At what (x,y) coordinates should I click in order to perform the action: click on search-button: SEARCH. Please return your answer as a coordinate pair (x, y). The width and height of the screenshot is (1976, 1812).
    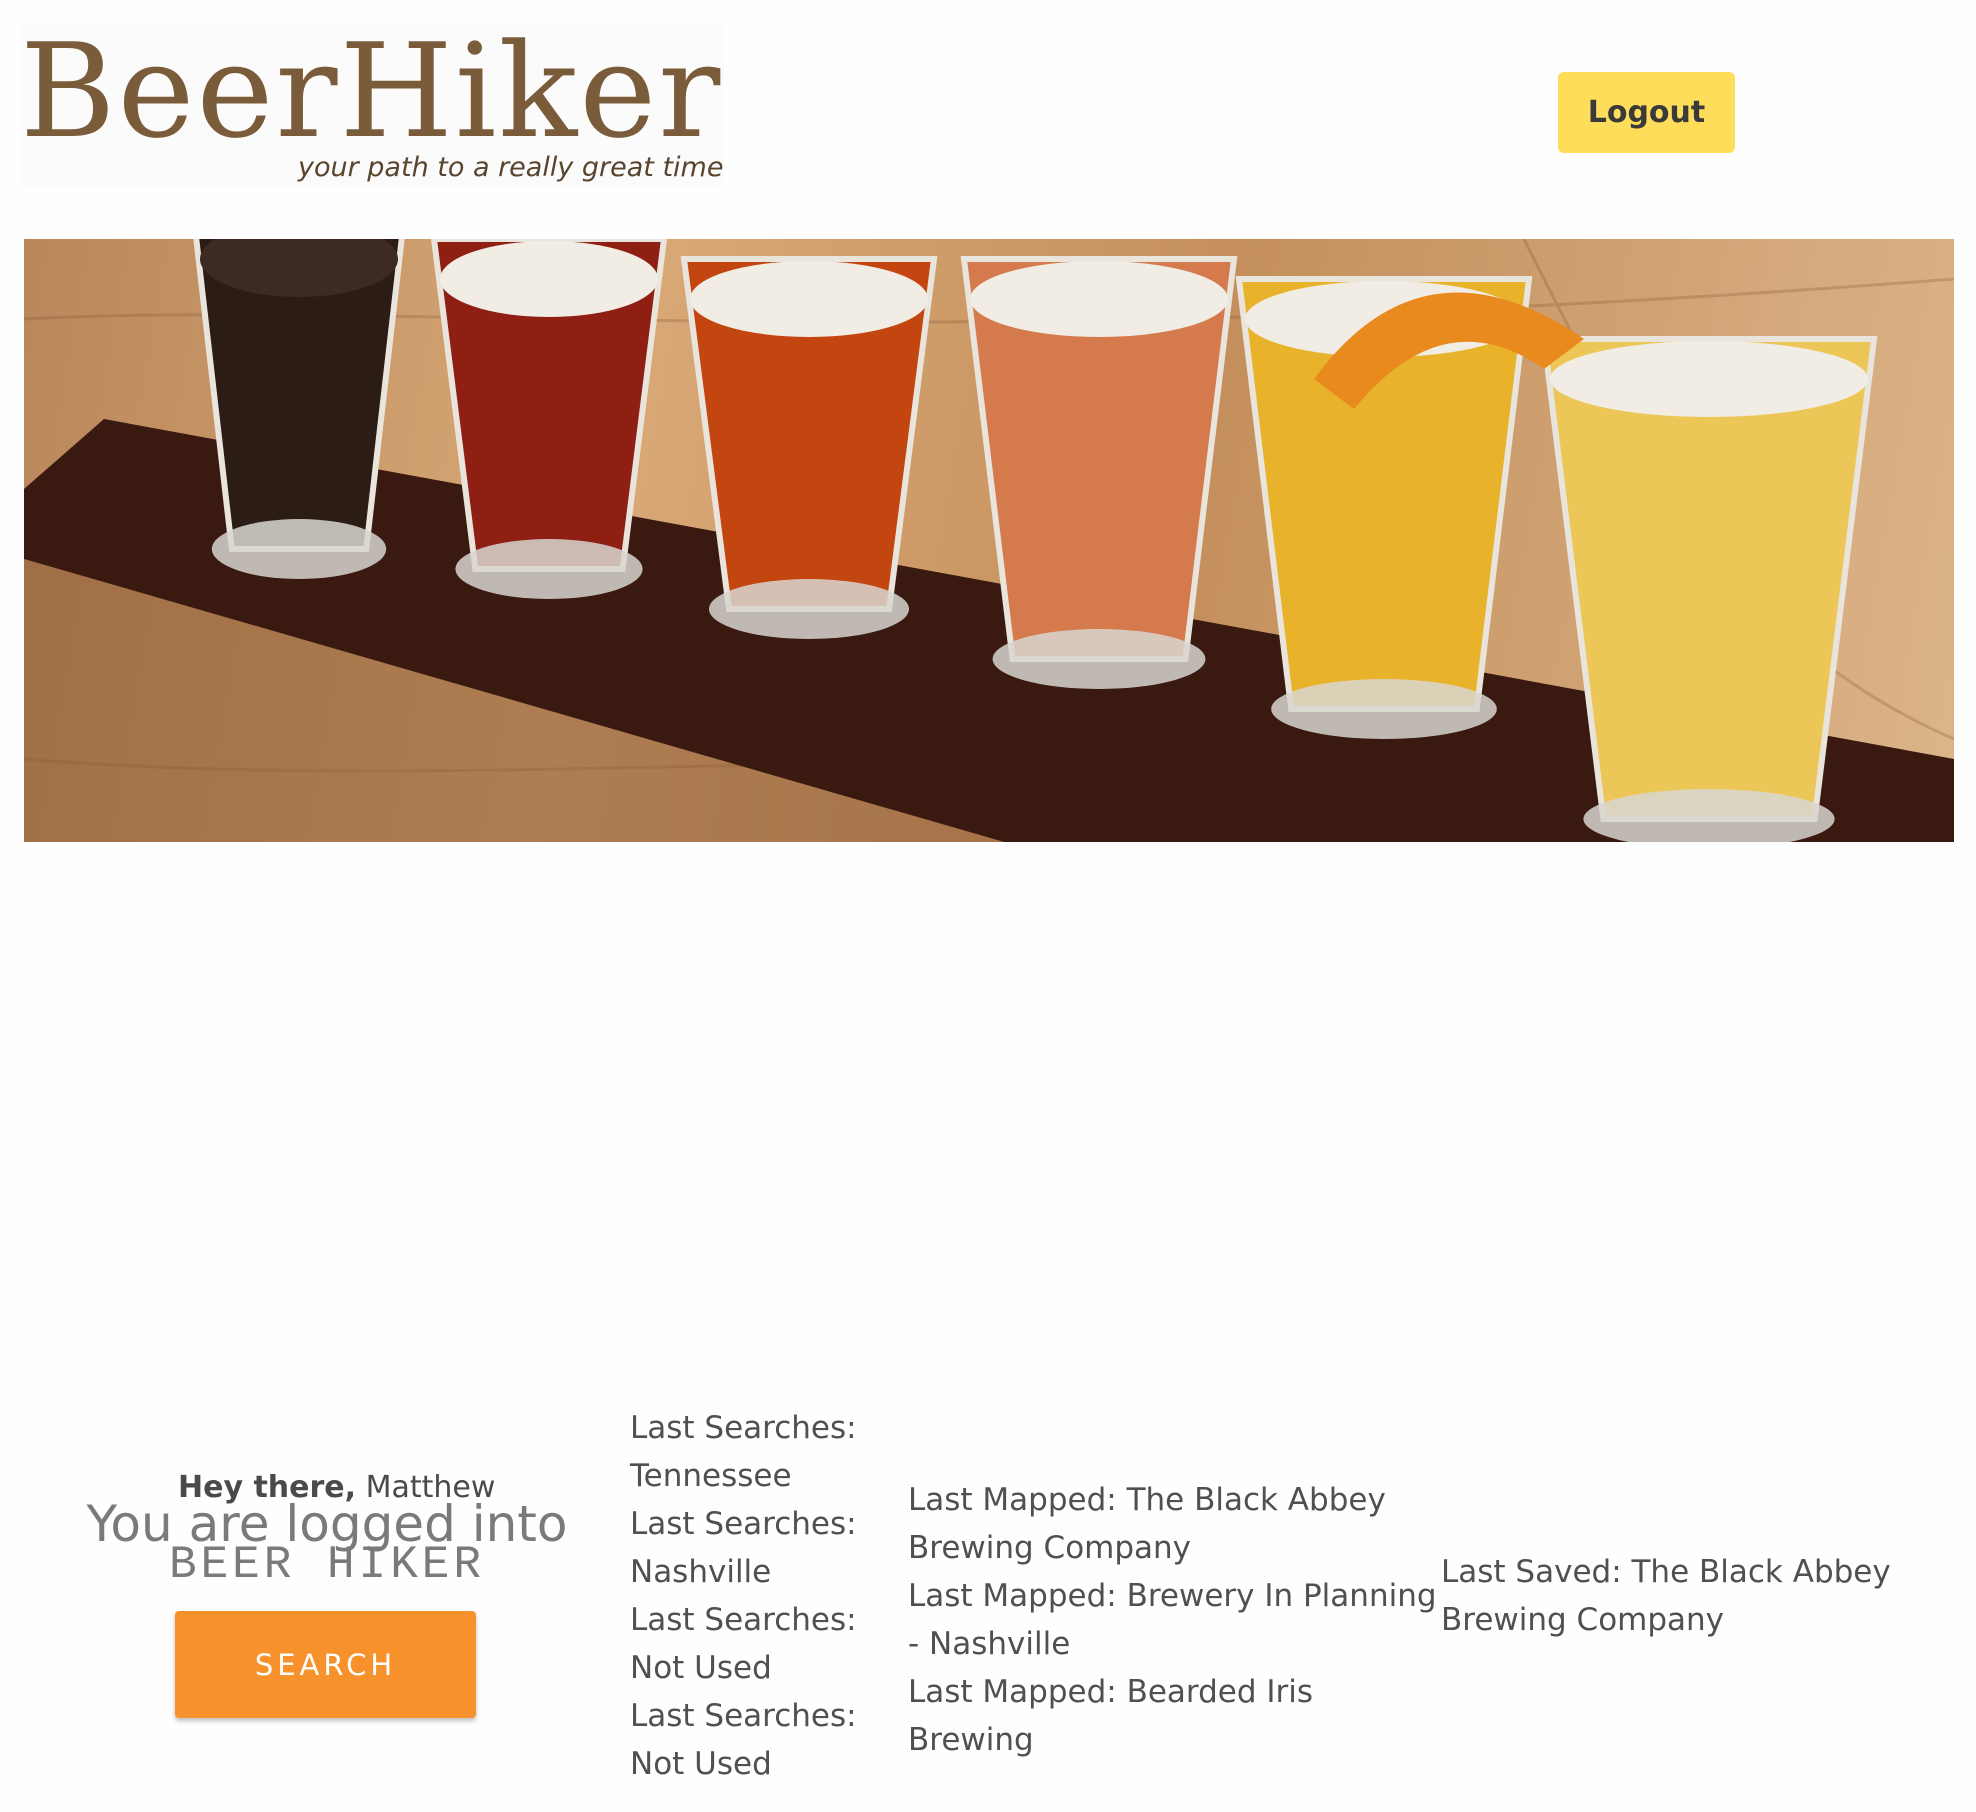
    Looking at the image, I should click on (325, 1664).